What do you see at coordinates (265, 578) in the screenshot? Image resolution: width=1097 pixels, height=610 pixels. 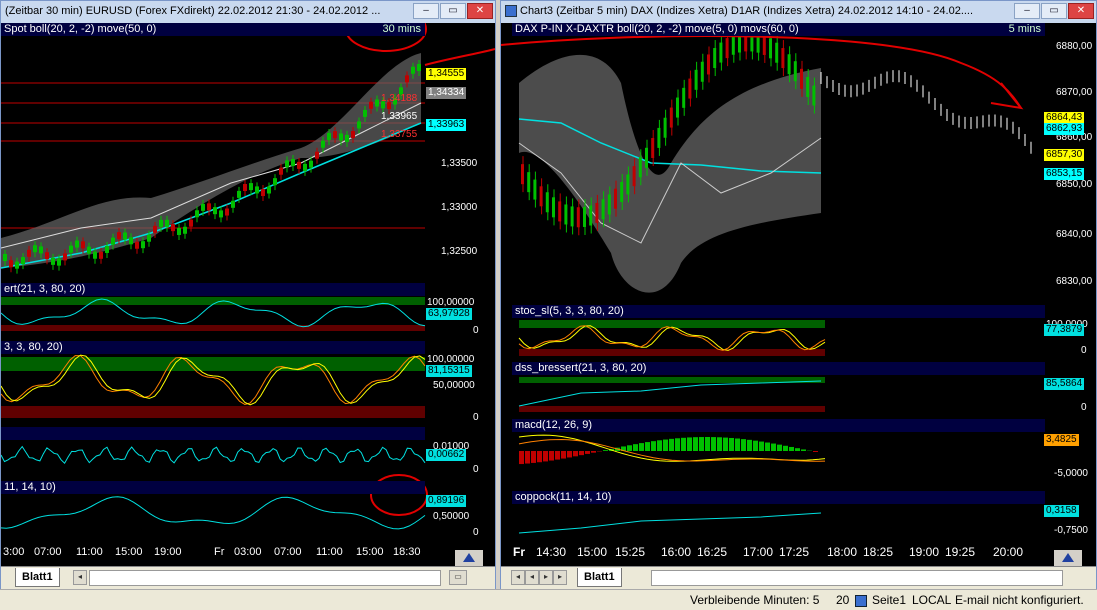 I see `left-horizontal-scrollbar` at bounding box center [265, 578].